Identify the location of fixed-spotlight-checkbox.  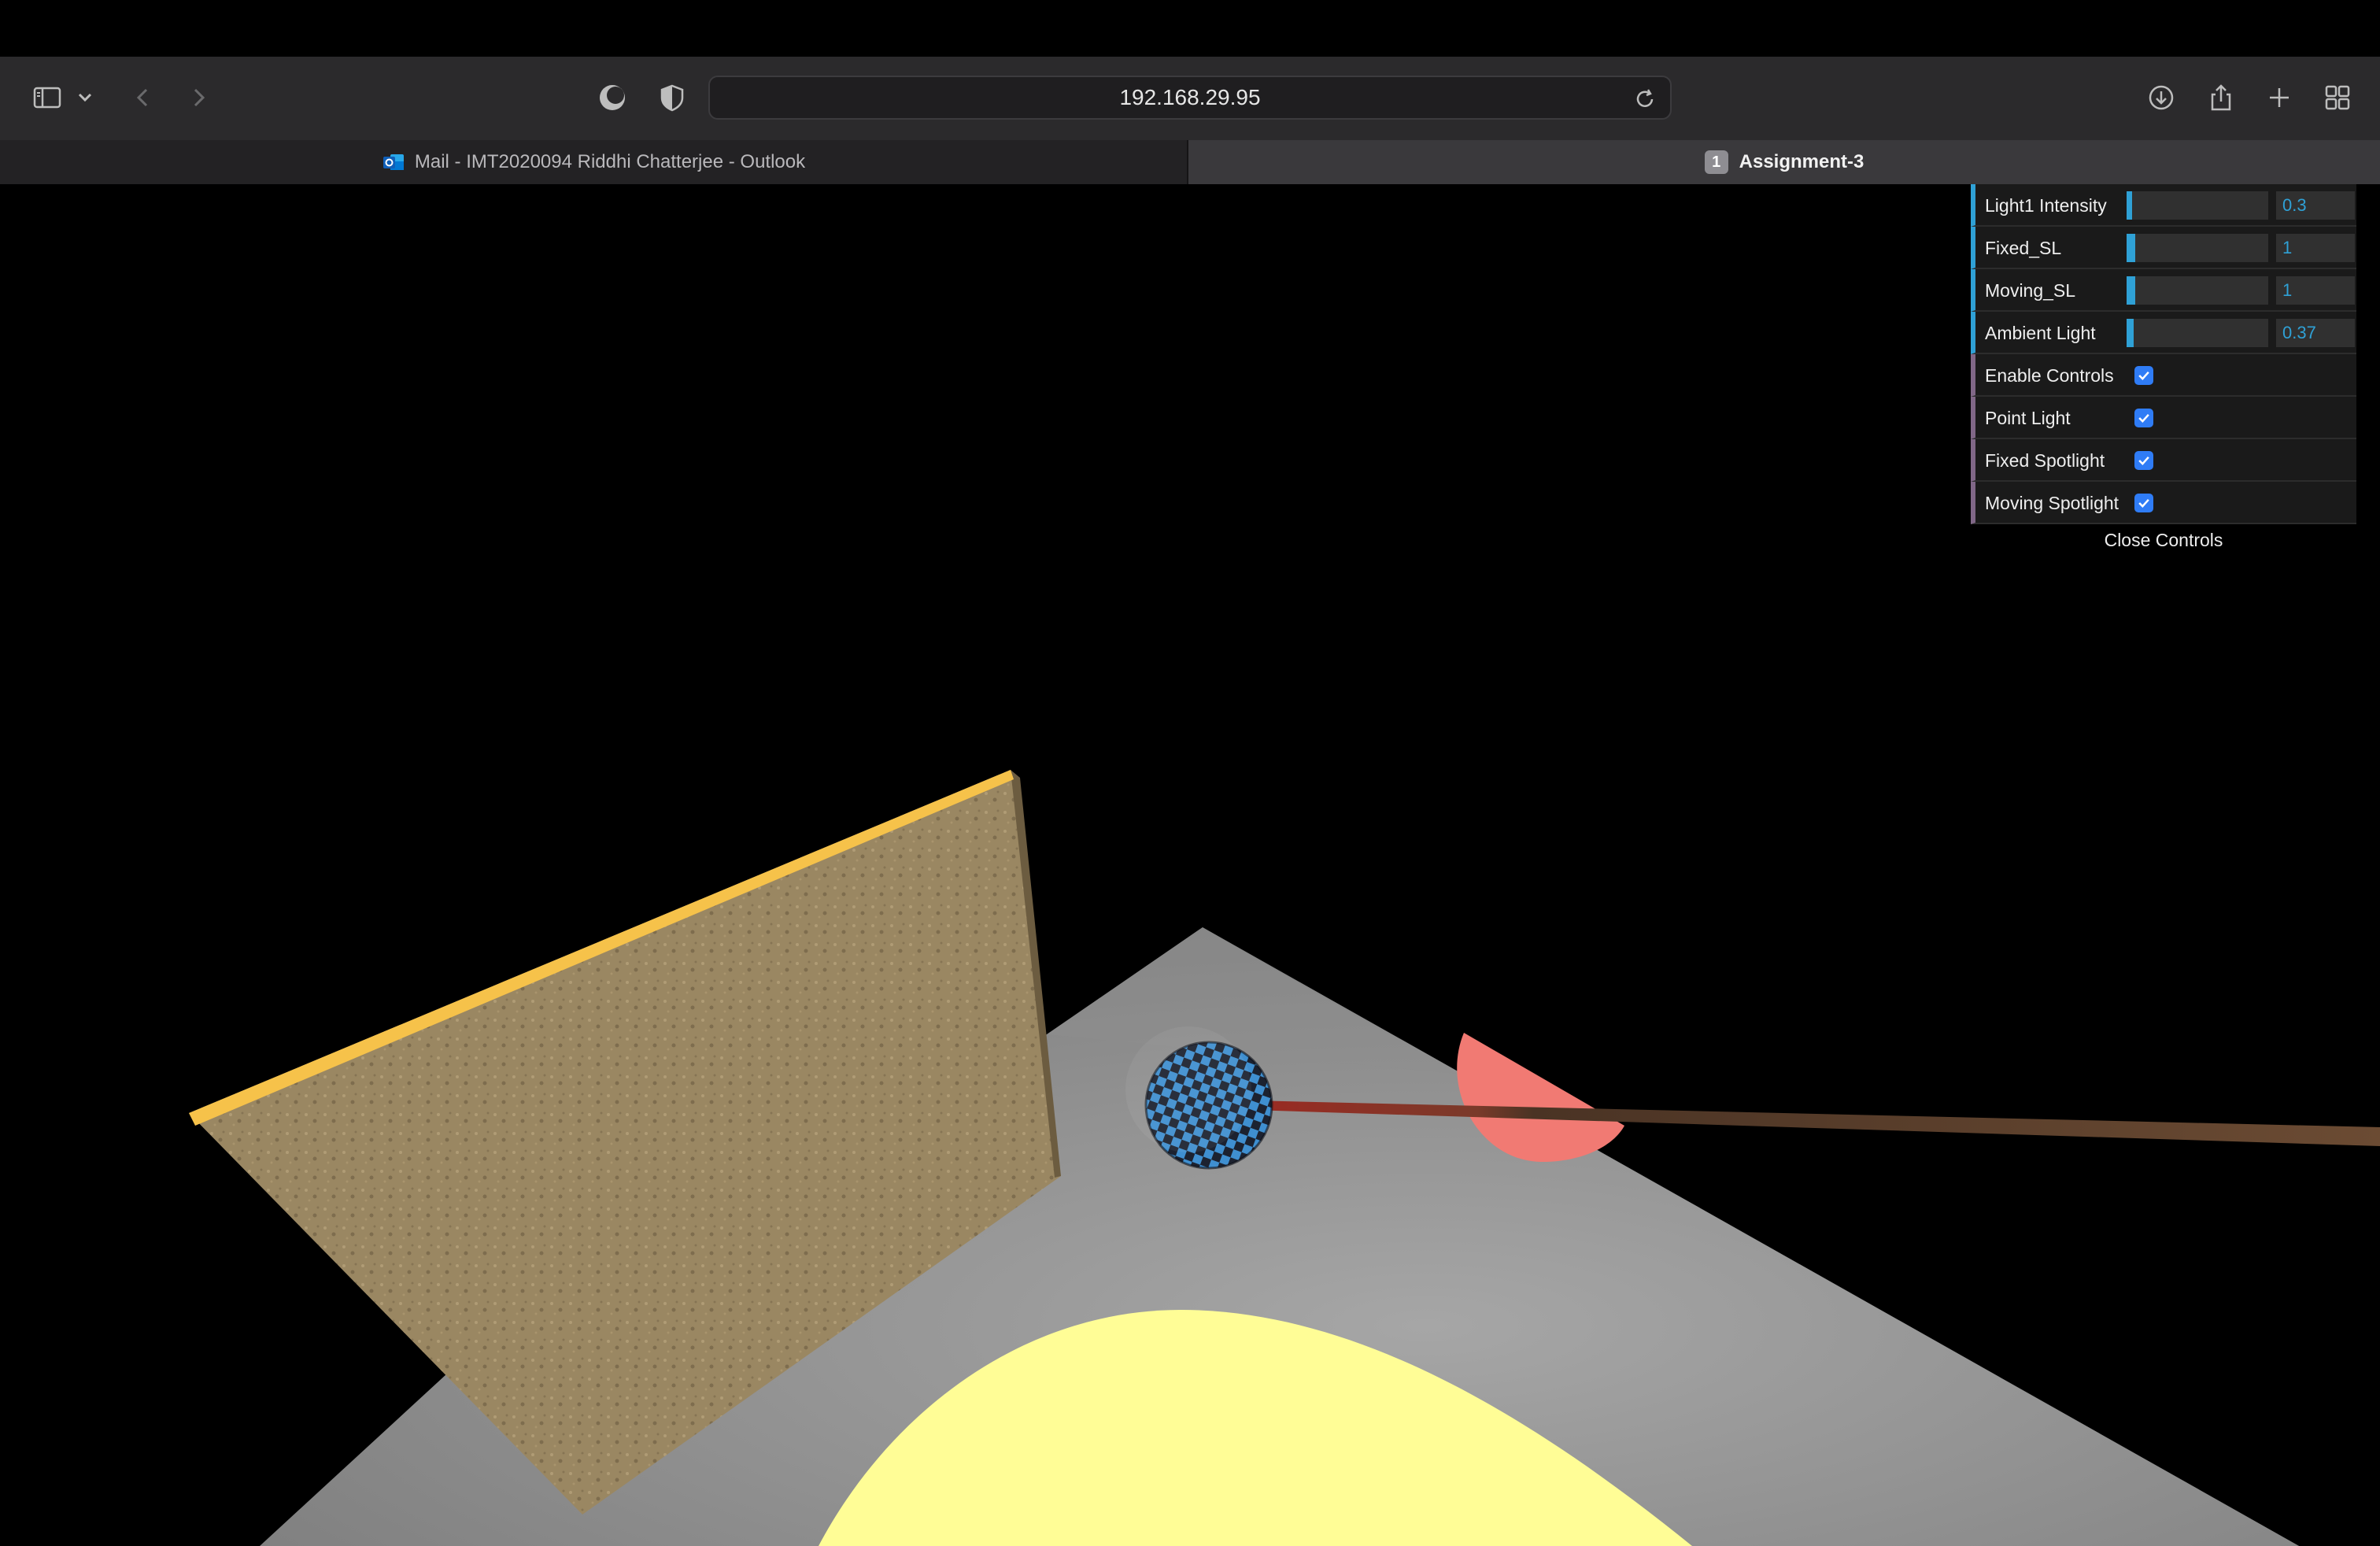
(2143, 460).